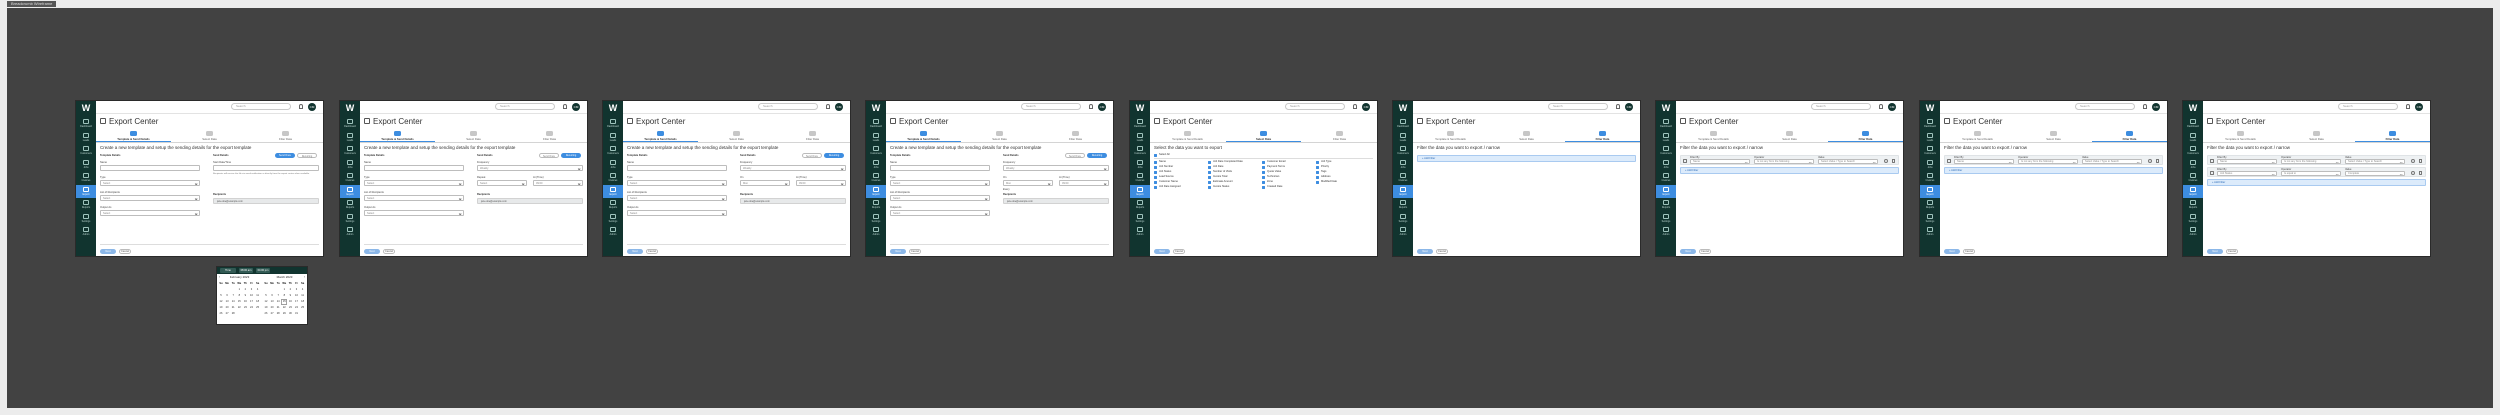  What do you see at coordinates (1288, 187) in the screenshot?
I see `data-field-checkbox: Created Date` at bounding box center [1288, 187].